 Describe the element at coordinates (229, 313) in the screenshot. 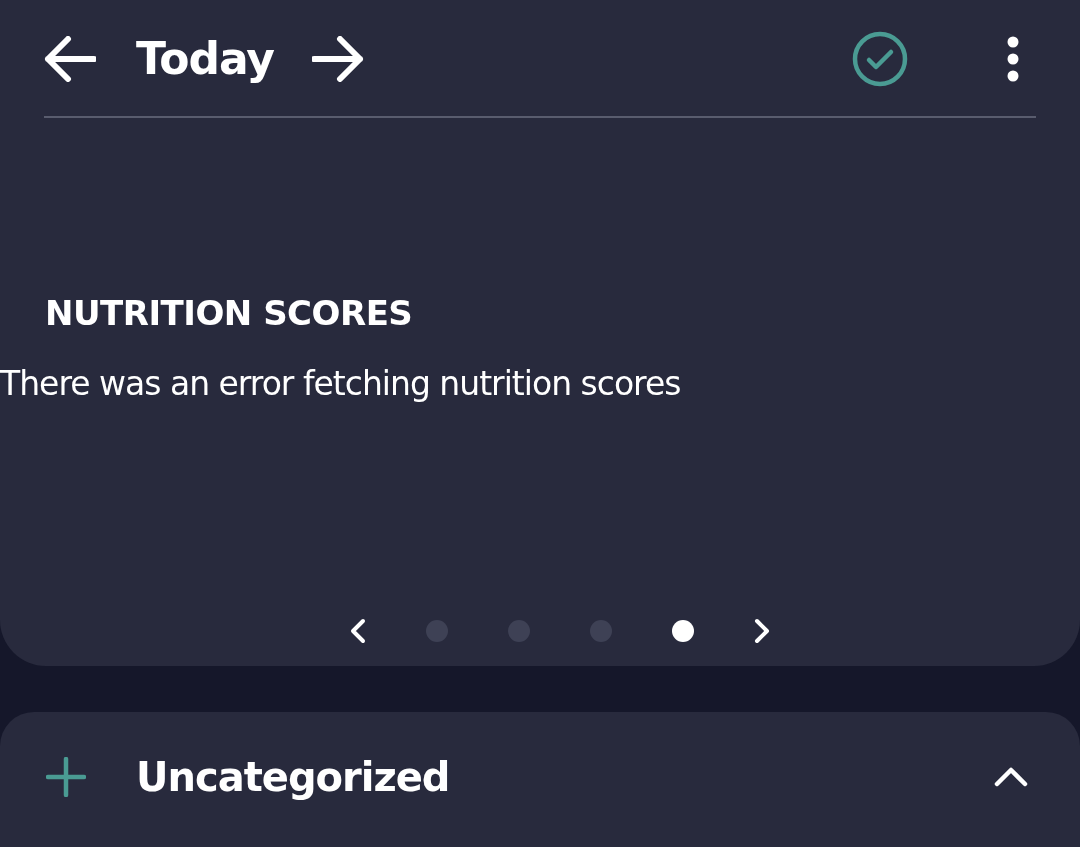

I see `section-title: NUTRITION SCORES` at that location.